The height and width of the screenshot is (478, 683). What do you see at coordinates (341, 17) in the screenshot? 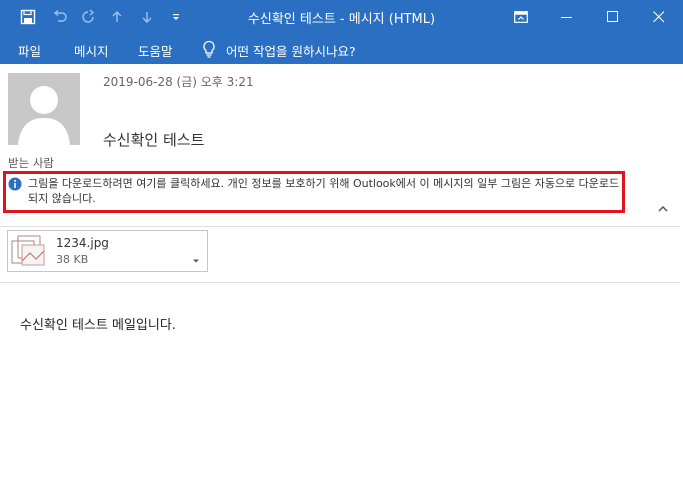
I see `title-bar: 수신확인 테스트 - 메시지 (HTML)` at bounding box center [341, 17].